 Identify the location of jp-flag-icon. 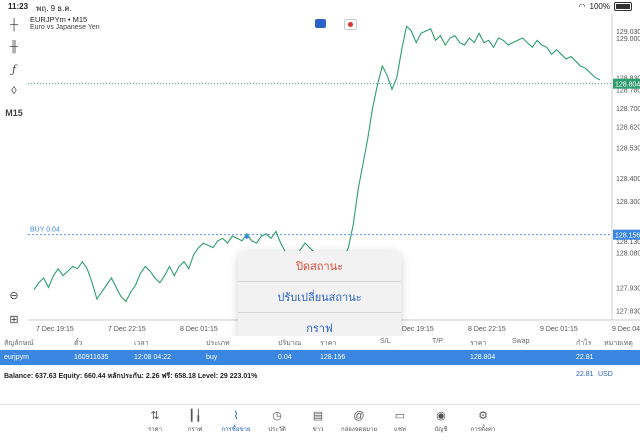
(350, 24).